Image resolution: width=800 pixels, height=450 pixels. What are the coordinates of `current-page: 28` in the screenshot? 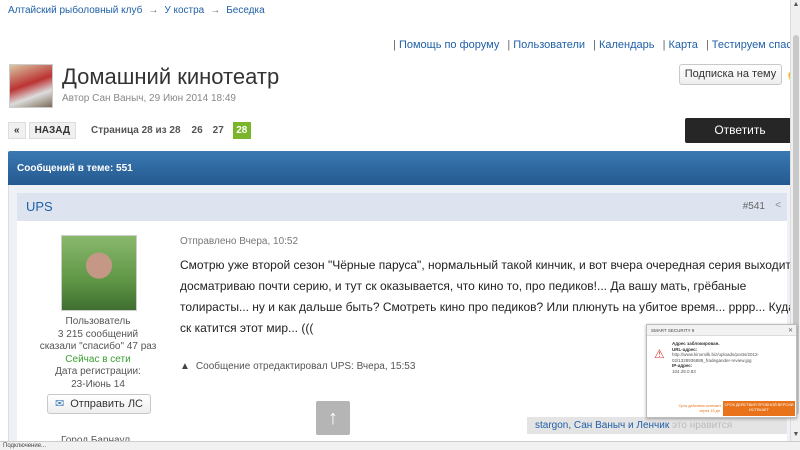 It's located at (241, 130).